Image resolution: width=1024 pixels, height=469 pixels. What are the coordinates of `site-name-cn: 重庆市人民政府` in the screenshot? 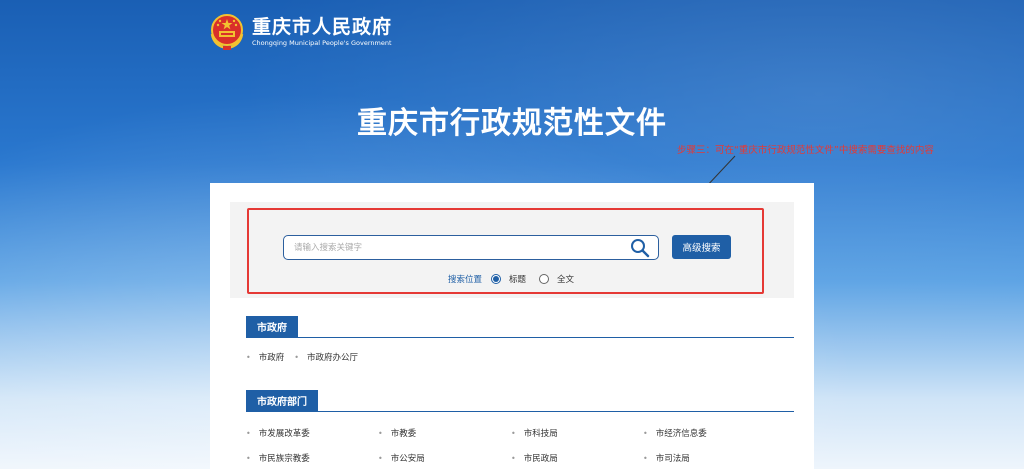 It's located at (322, 27).